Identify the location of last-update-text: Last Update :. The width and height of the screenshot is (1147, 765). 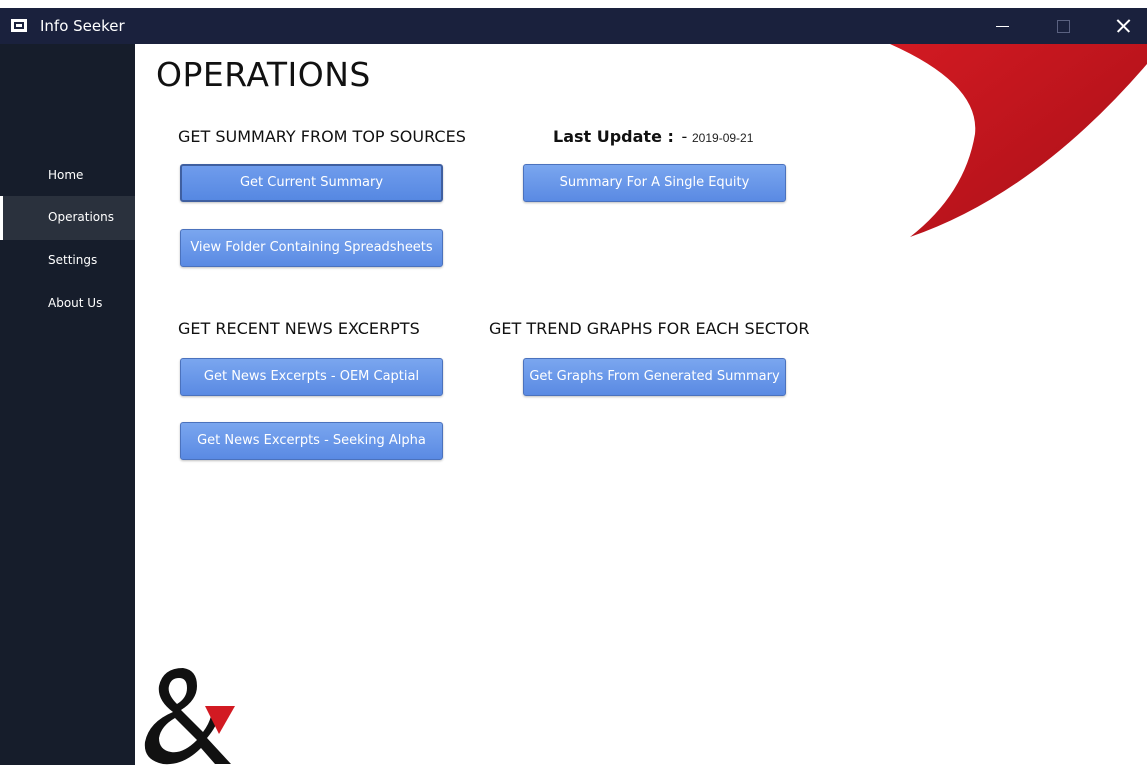
(613, 136).